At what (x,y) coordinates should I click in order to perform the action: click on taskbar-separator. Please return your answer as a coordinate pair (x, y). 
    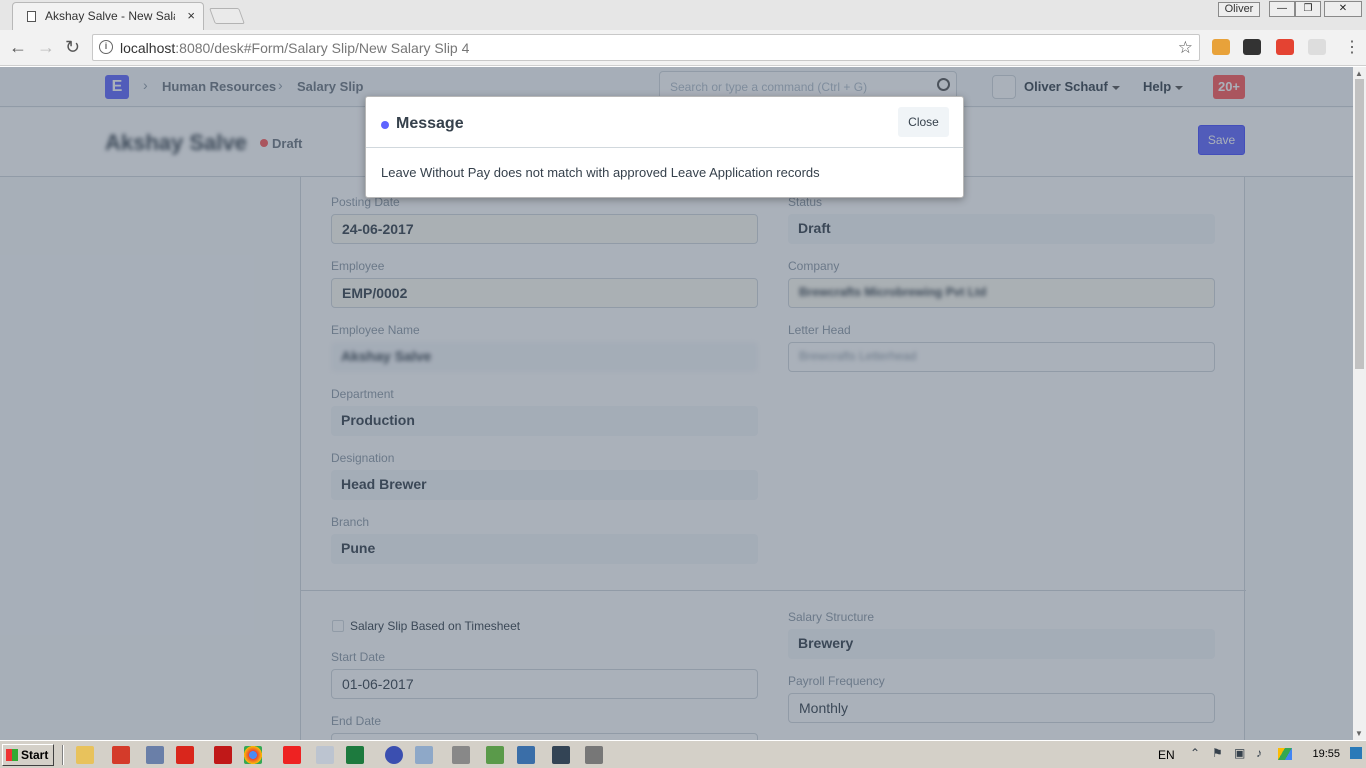
    Looking at the image, I should click on (63, 755).